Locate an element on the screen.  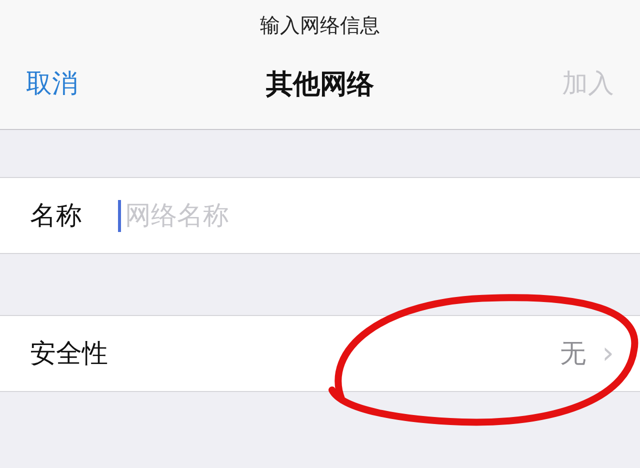
row-value: 无 is located at coordinates (573, 354).